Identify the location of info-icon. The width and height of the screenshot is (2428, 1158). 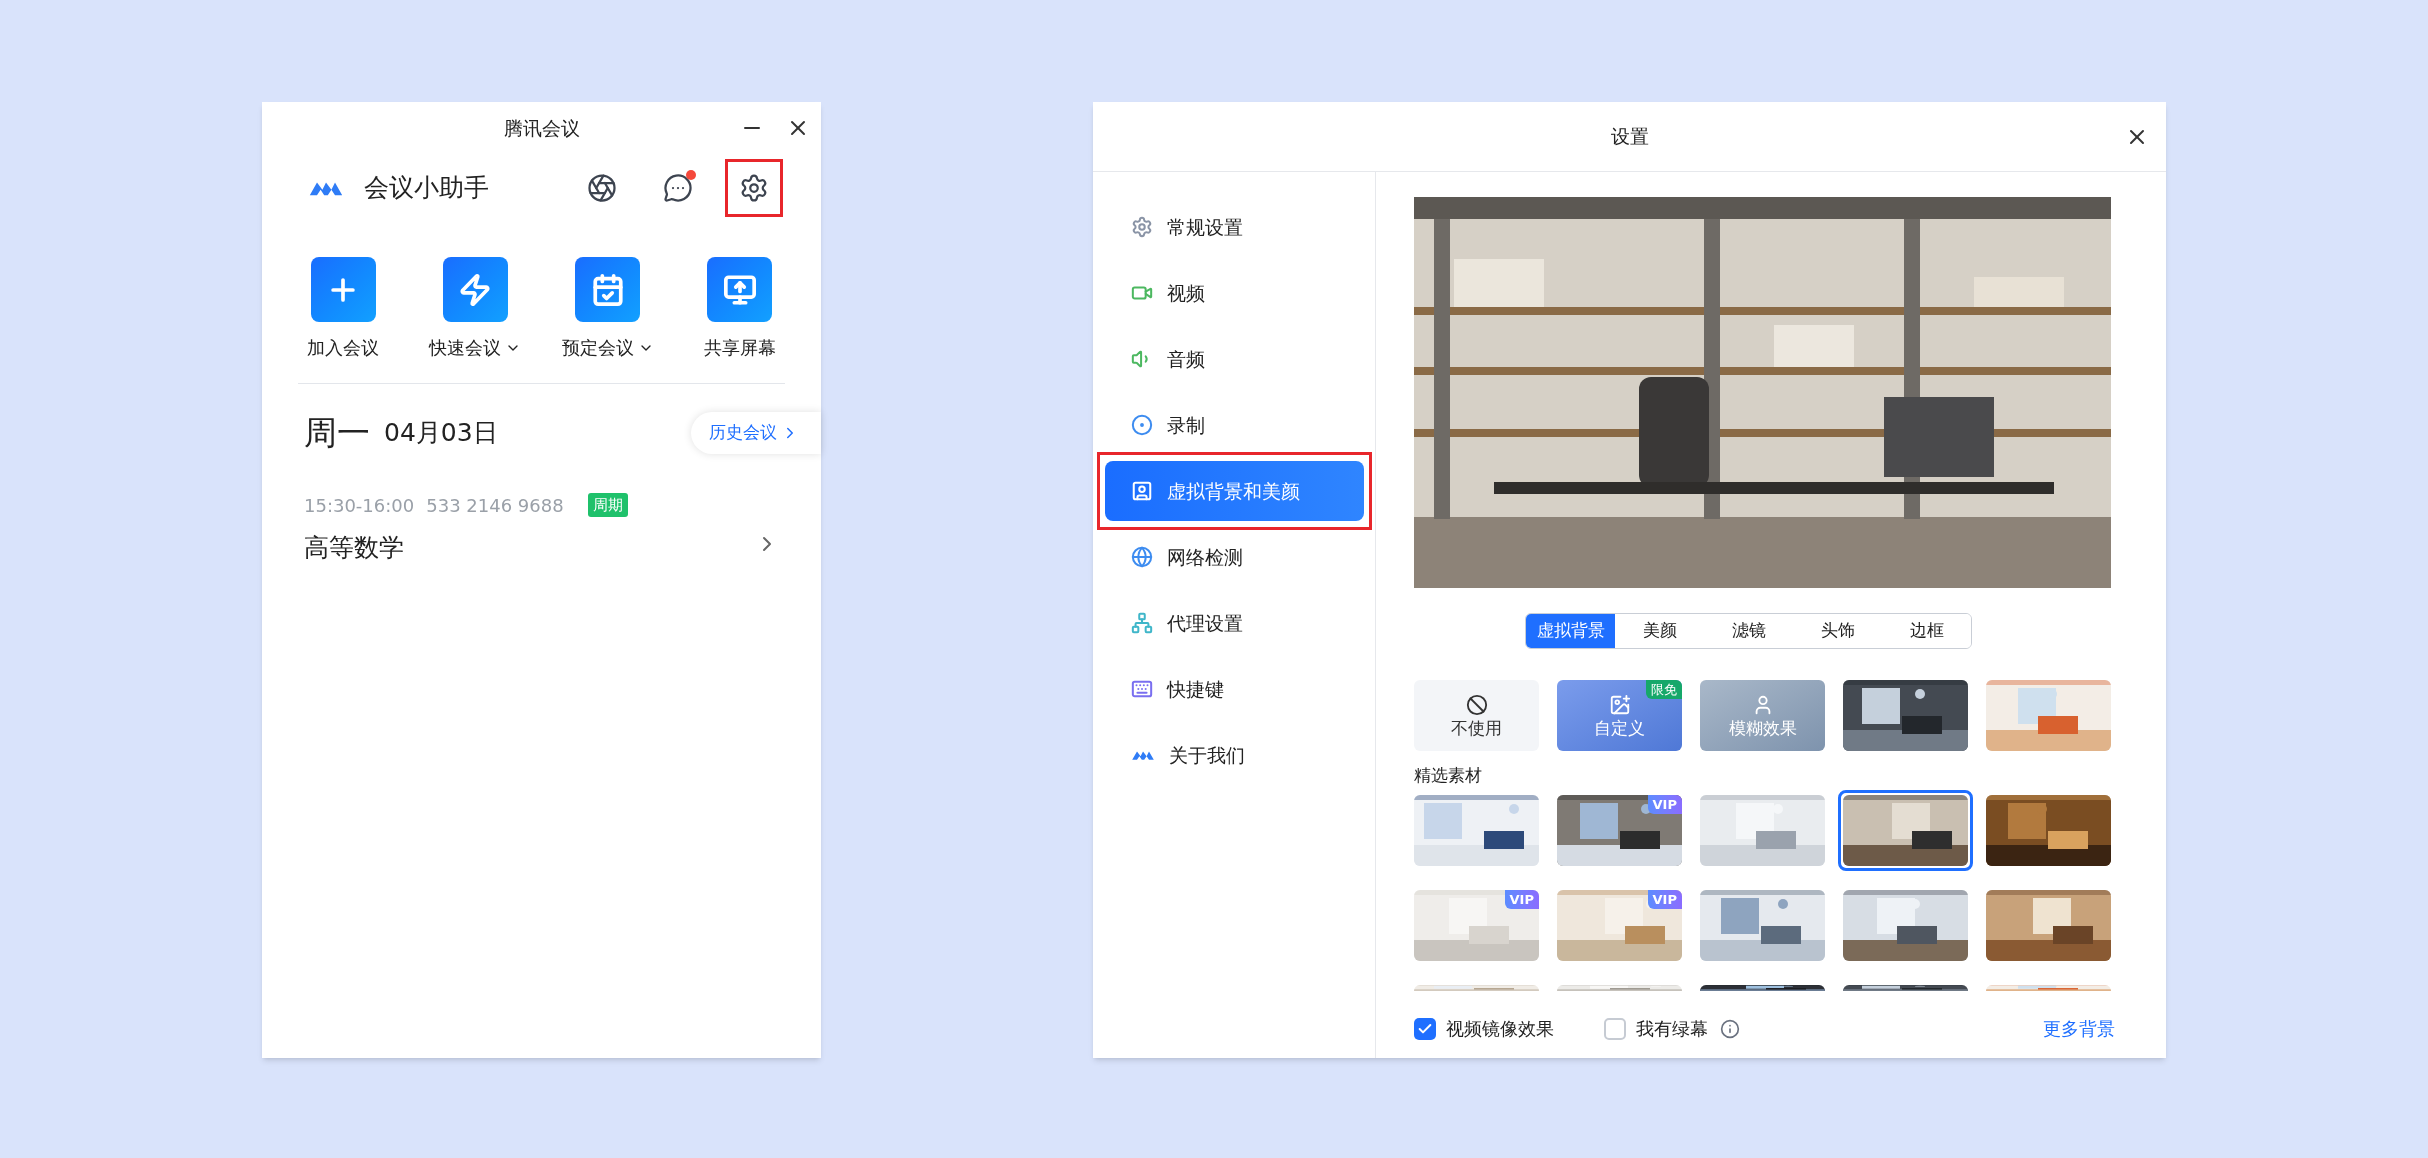
(1730, 1028).